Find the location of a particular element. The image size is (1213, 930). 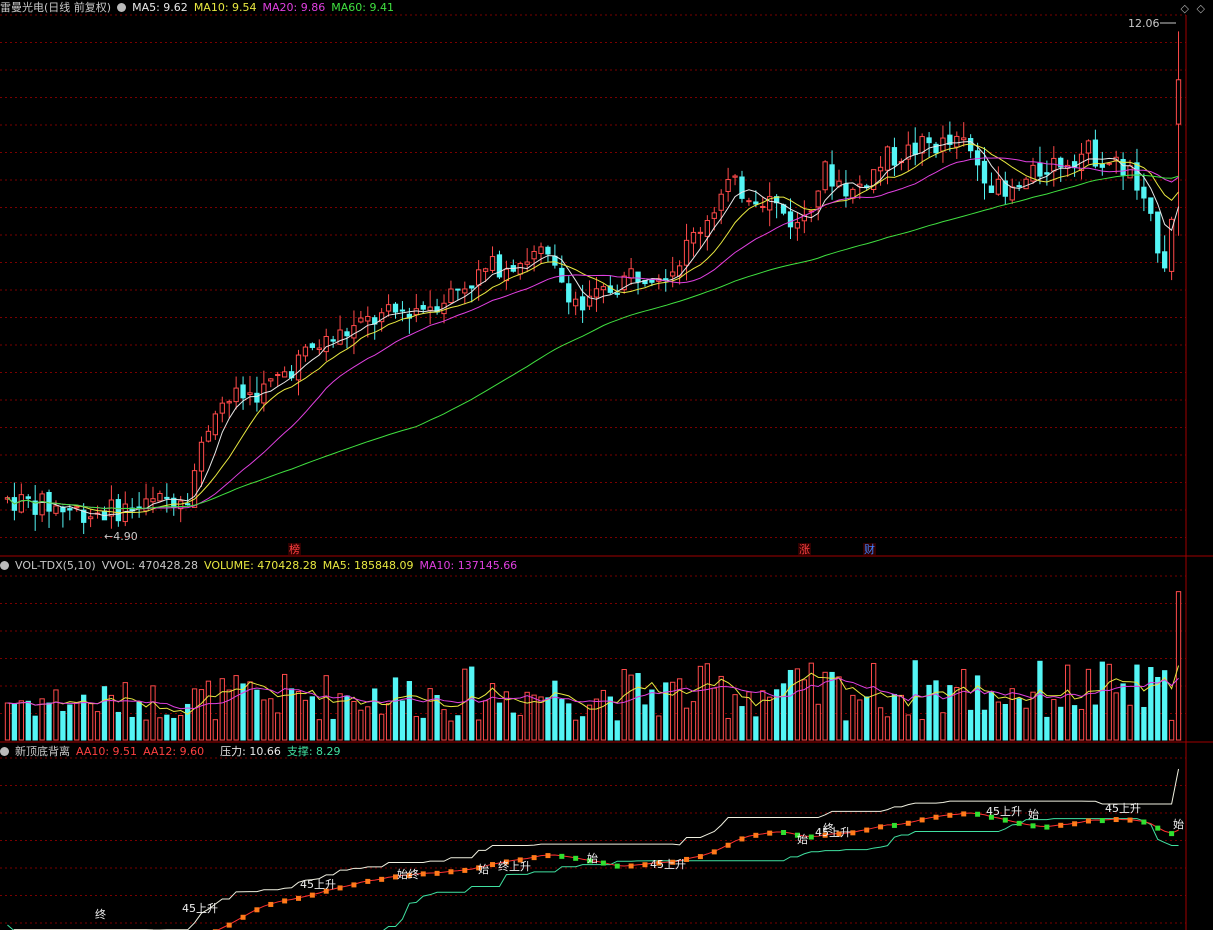

signal-label: 终 is located at coordinates (828, 828).